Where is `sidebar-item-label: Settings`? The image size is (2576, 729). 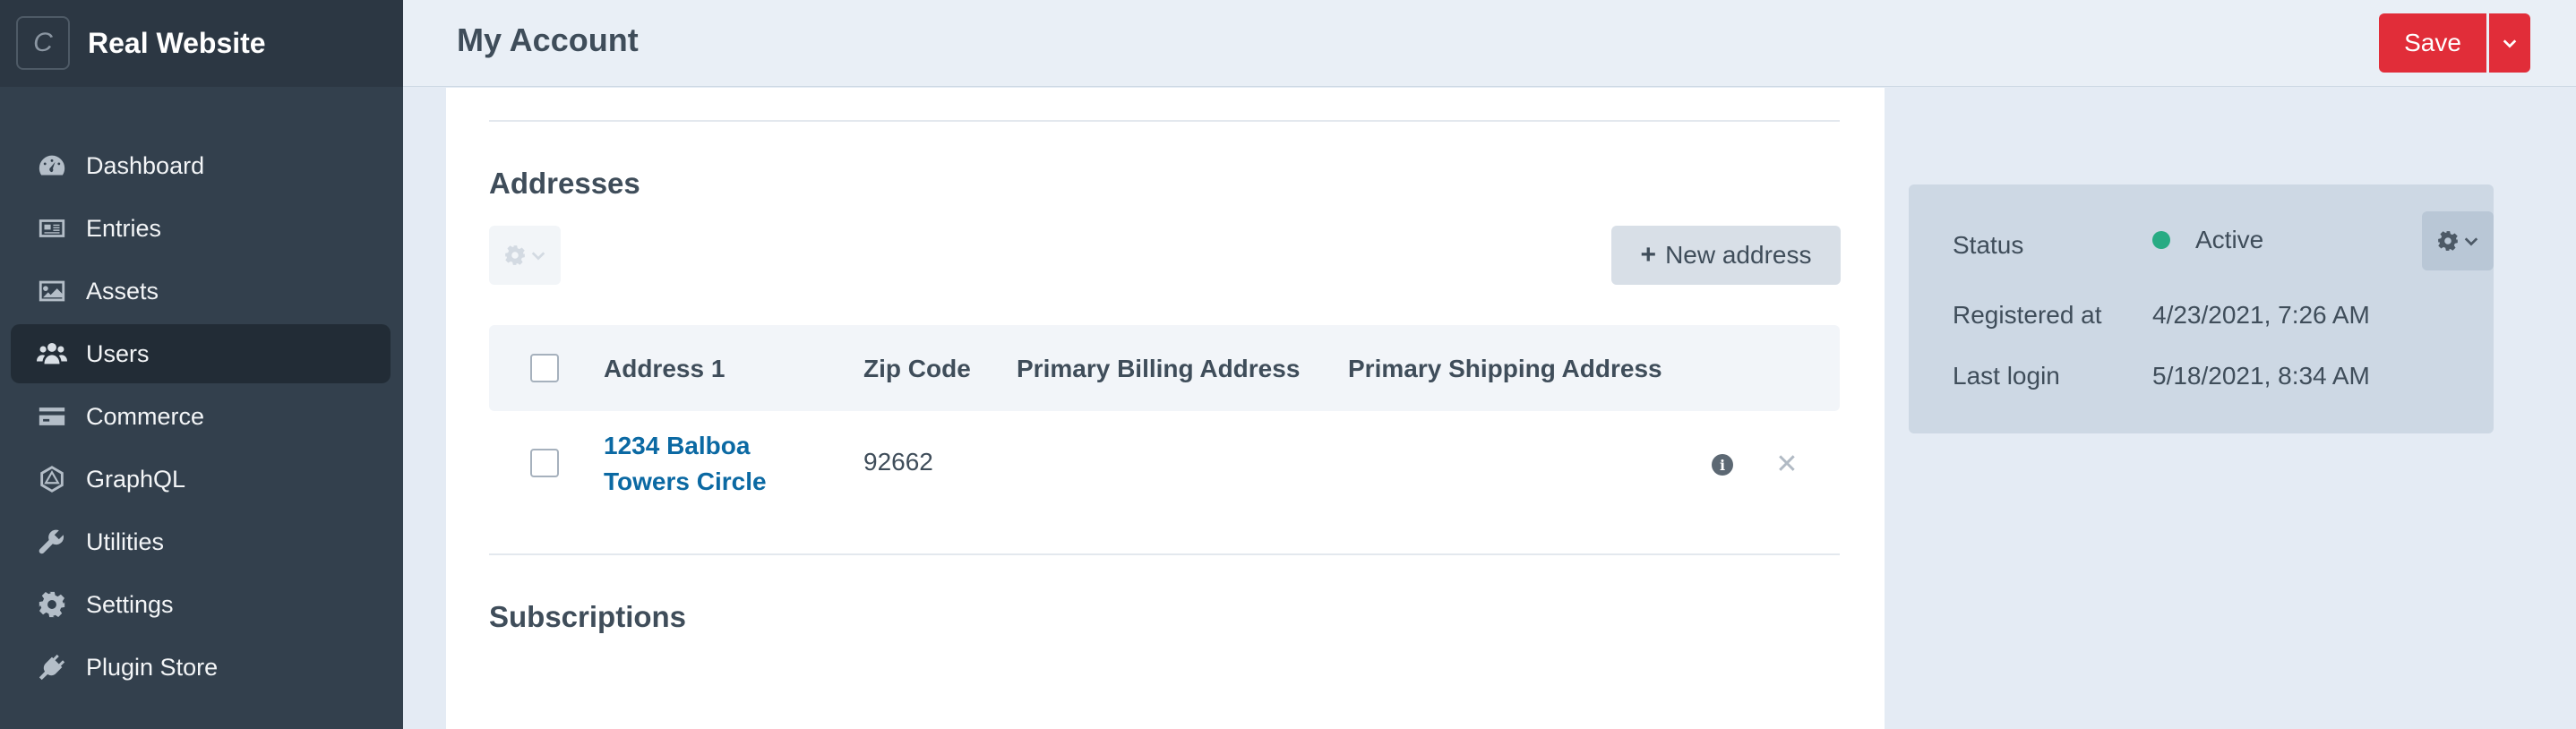
sidebar-item-label: Settings is located at coordinates (130, 604).